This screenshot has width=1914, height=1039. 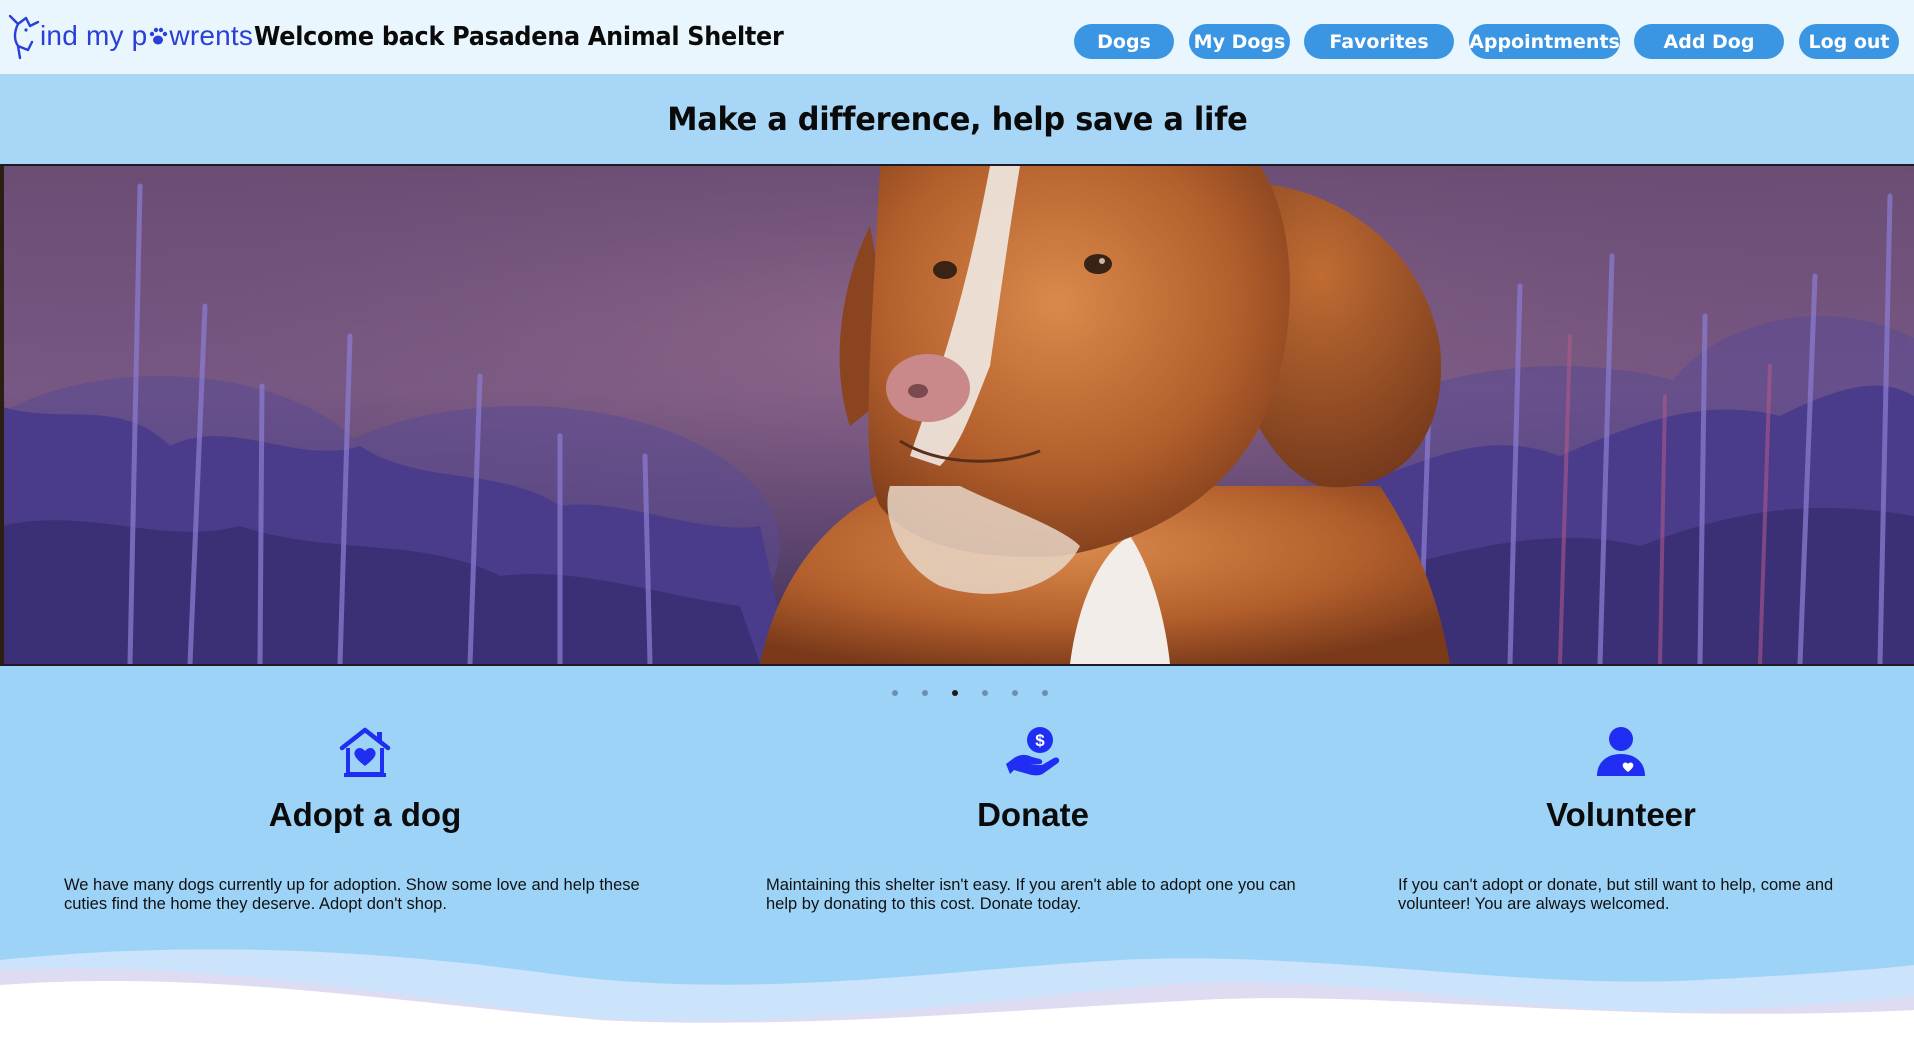 What do you see at coordinates (365, 752) in the screenshot?
I see `house-heart-icon` at bounding box center [365, 752].